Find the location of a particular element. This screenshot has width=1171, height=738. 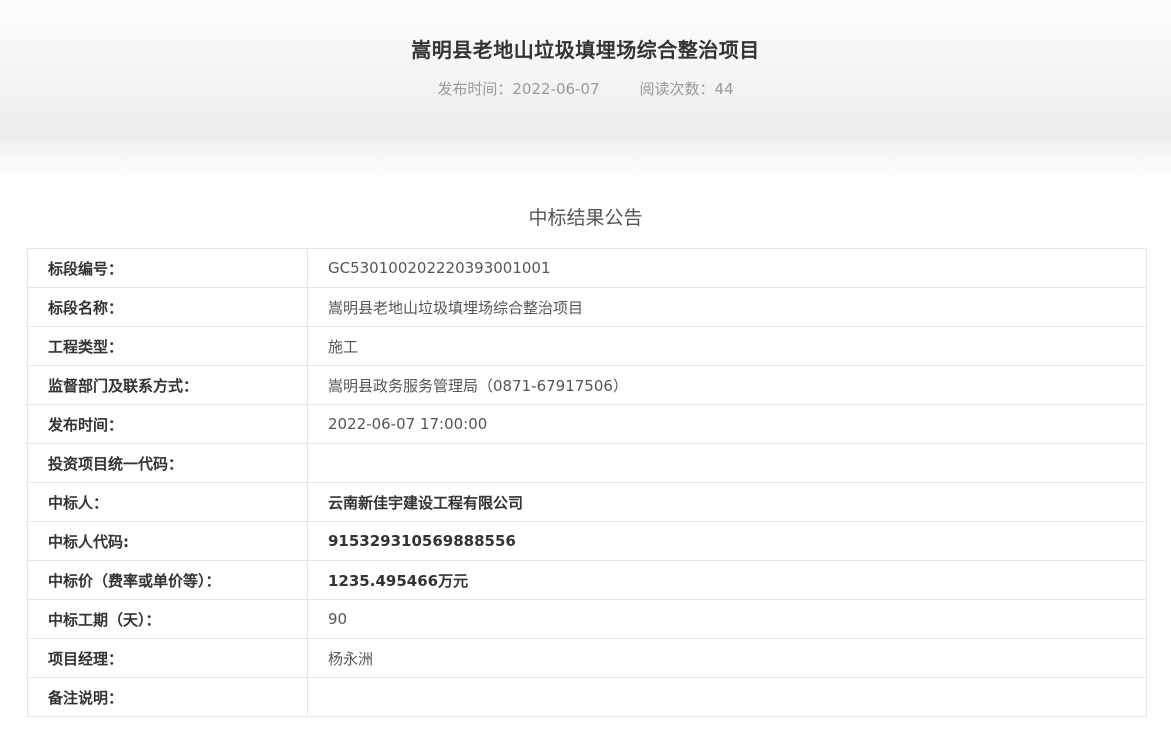

row-value-investment-code is located at coordinates (727, 463).